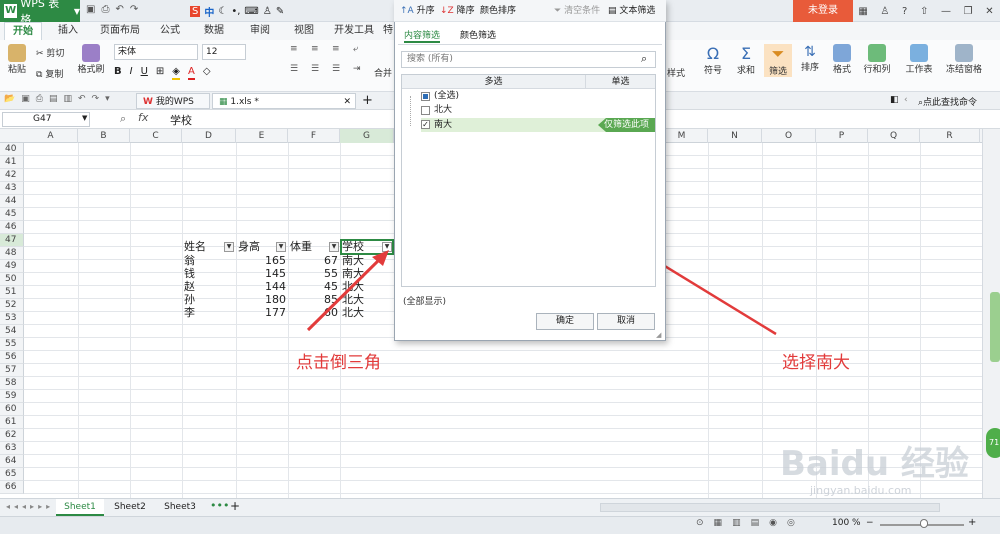 This screenshot has height=534, width=1000. What do you see at coordinates (457, 11) in the screenshot?
I see `sort-desc-button: ↓Z 降序` at bounding box center [457, 11].